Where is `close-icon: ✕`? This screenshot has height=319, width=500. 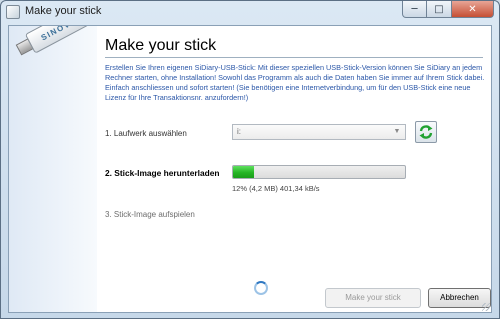
close-icon: ✕ is located at coordinates (472, 9).